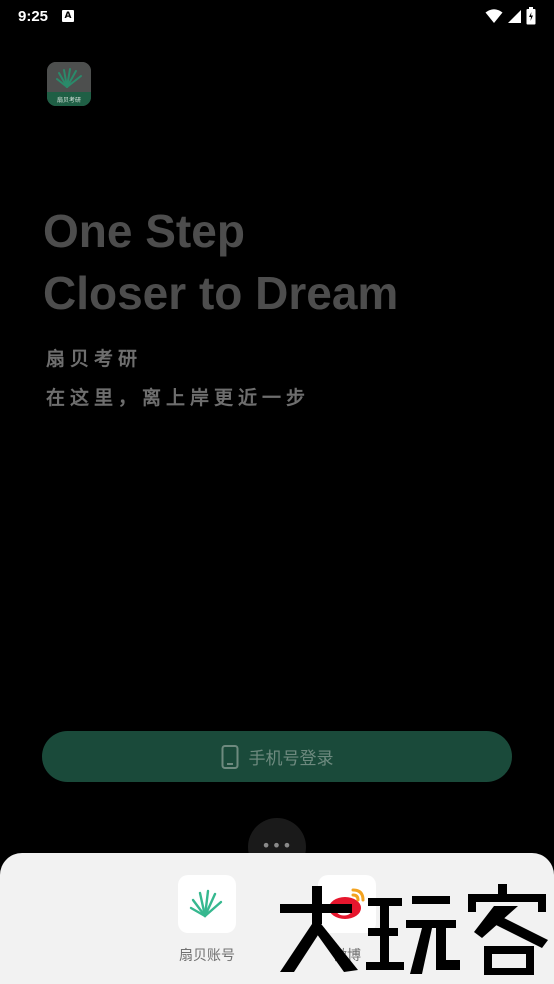 The image size is (554, 984). What do you see at coordinates (178, 379) in the screenshot?
I see `hero-subtext: 扇贝考研 在这里，离上岸更近一步` at bounding box center [178, 379].